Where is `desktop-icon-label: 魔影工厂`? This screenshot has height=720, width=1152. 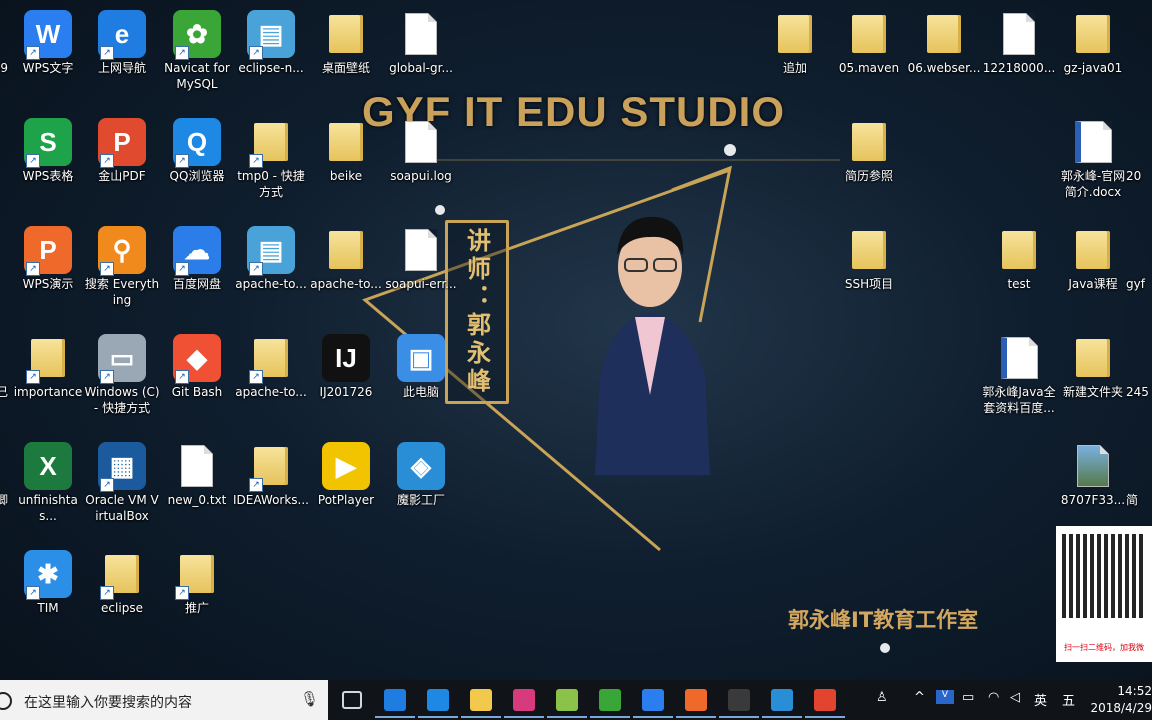 desktop-icon-label: 魔影工厂 is located at coordinates (420, 500).